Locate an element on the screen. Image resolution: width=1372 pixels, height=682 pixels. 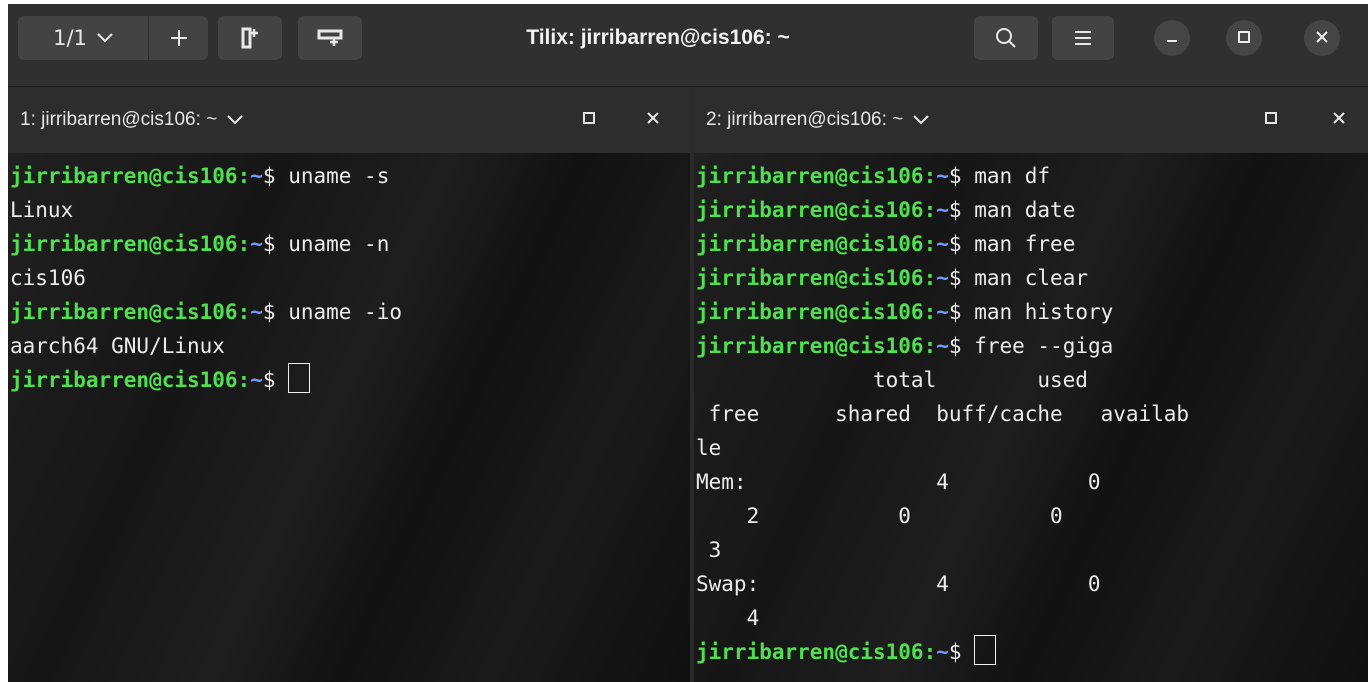
command-text: uname -io is located at coordinates (345, 312).